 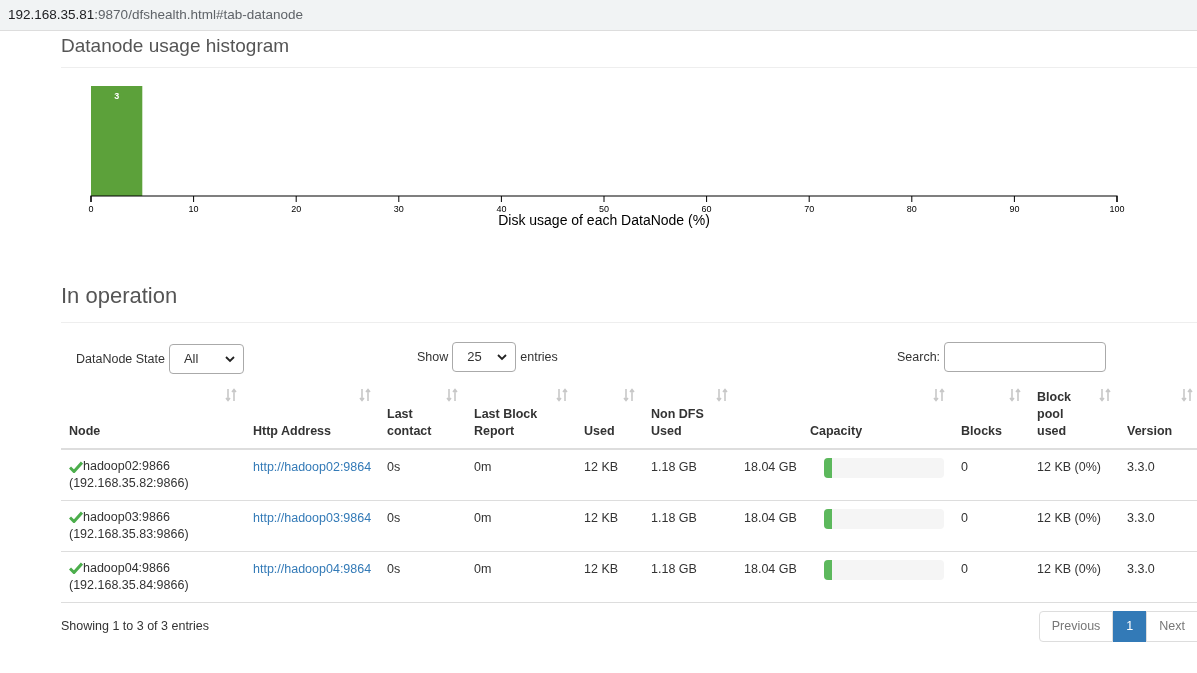 I want to click on axis-tick-label: 30, so click(x=398, y=209).